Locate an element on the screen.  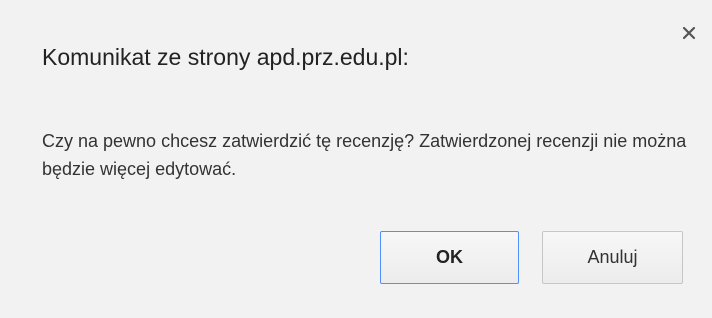
dialog-title: Komunikat ze strony apd.prz.edu.pl: is located at coordinates (225, 57).